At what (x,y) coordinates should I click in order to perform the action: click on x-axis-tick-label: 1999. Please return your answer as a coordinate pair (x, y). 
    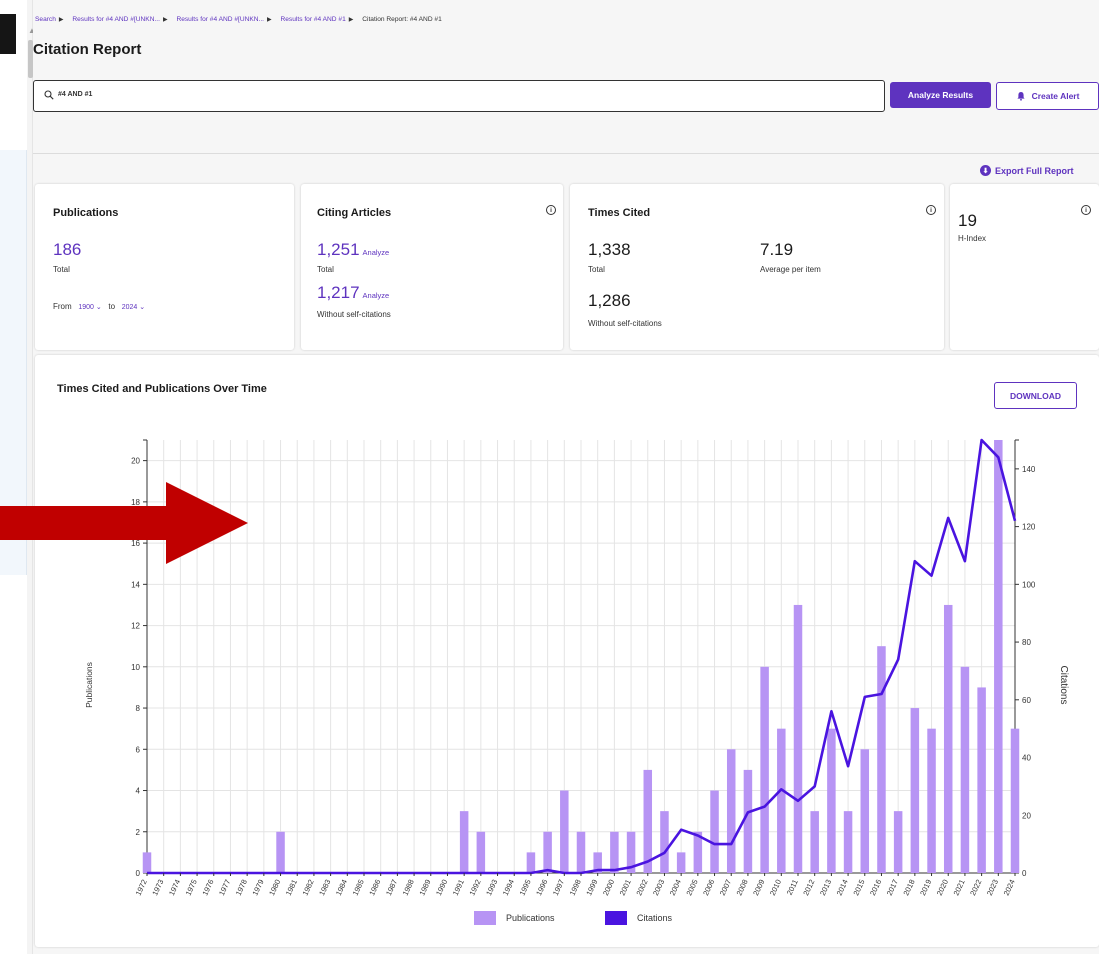
    Looking at the image, I should click on (591, 887).